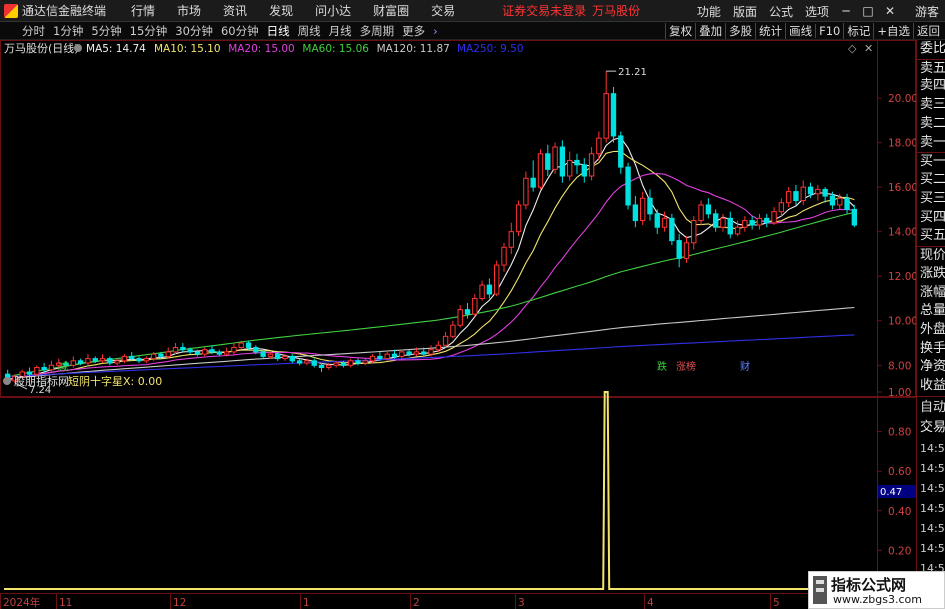  Describe the element at coordinates (413, 31) in the screenshot. I see `period-more: 更多` at that location.